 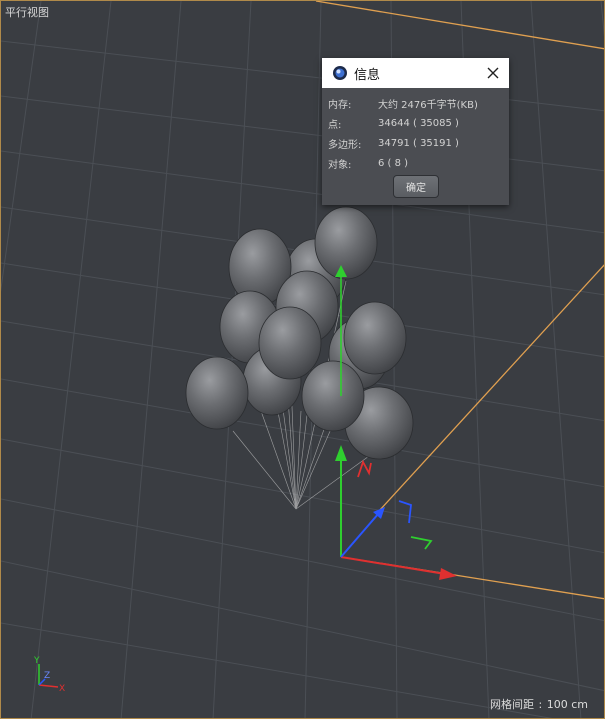 What do you see at coordinates (340, 73) in the screenshot?
I see `cinema4d-icon` at bounding box center [340, 73].